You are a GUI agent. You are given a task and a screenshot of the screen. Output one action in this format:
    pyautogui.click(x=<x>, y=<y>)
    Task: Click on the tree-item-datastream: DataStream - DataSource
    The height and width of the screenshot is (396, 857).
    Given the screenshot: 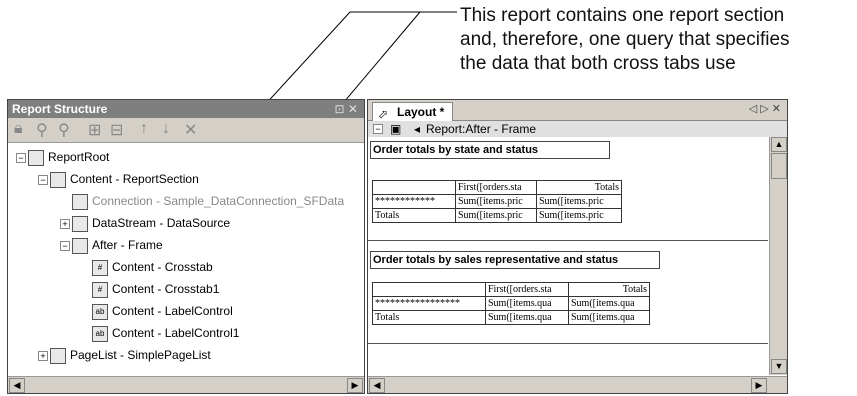 What is the action you would take?
    pyautogui.click(x=151, y=223)
    